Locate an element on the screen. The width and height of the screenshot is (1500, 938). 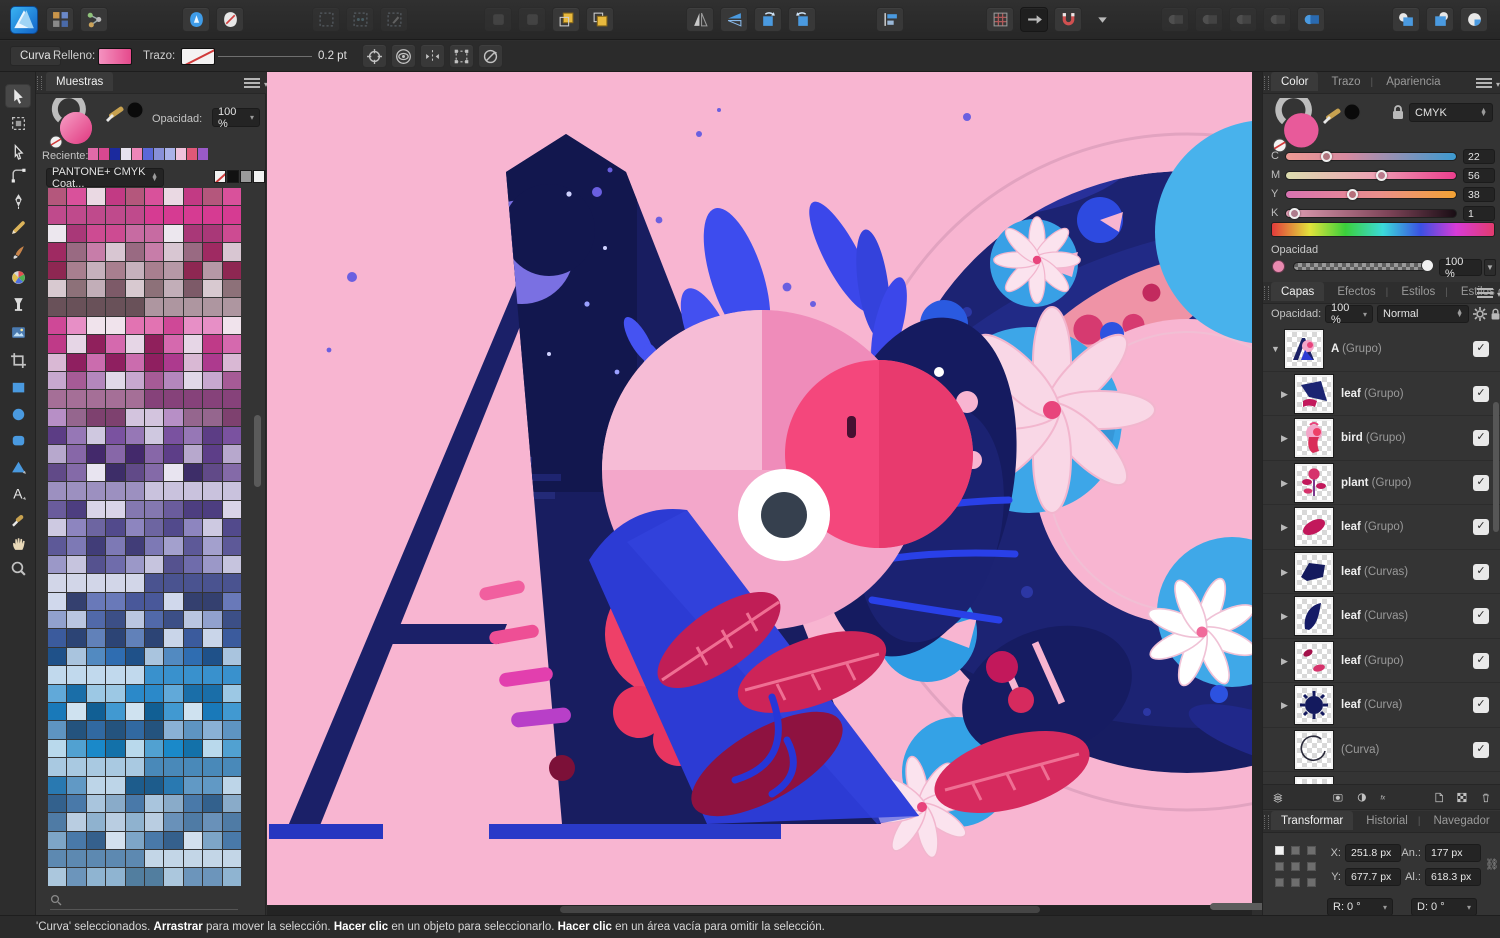
tab-capas: Capas is located at coordinates (1298, 291).